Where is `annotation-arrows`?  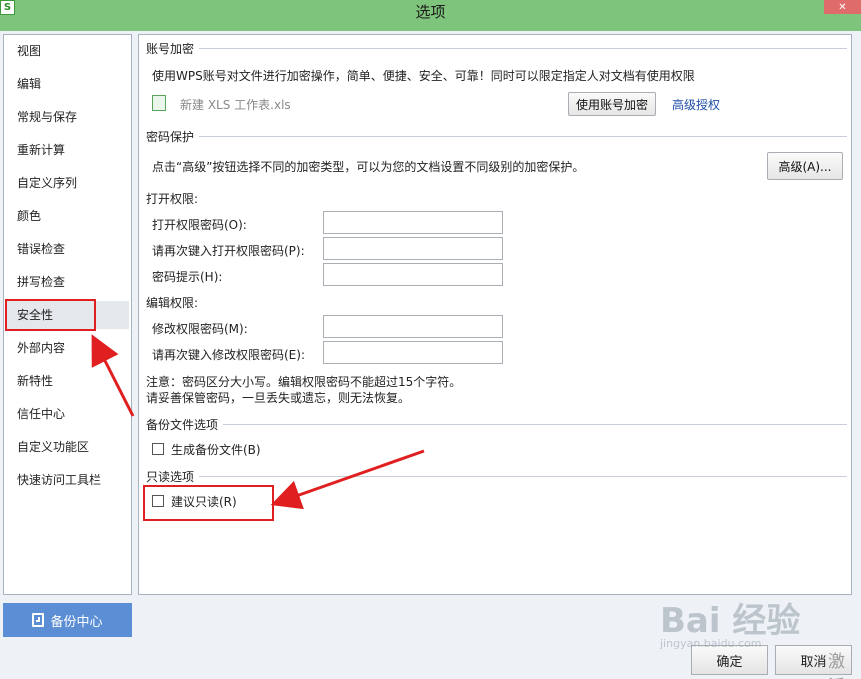 annotation-arrows is located at coordinates (258, 422).